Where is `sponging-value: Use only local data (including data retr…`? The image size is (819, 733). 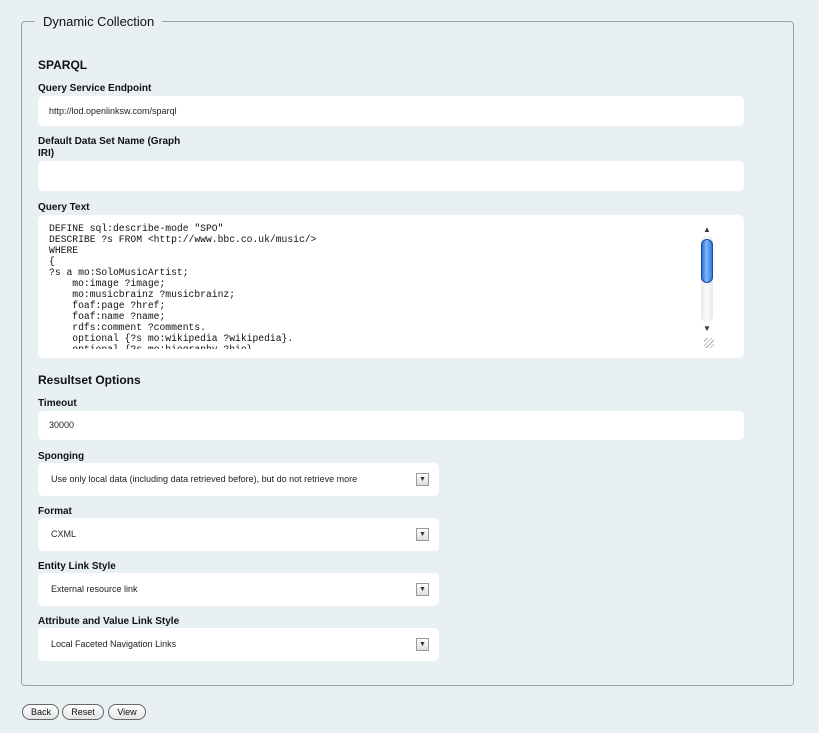 sponging-value: Use only local data (including data retr… is located at coordinates (204, 479).